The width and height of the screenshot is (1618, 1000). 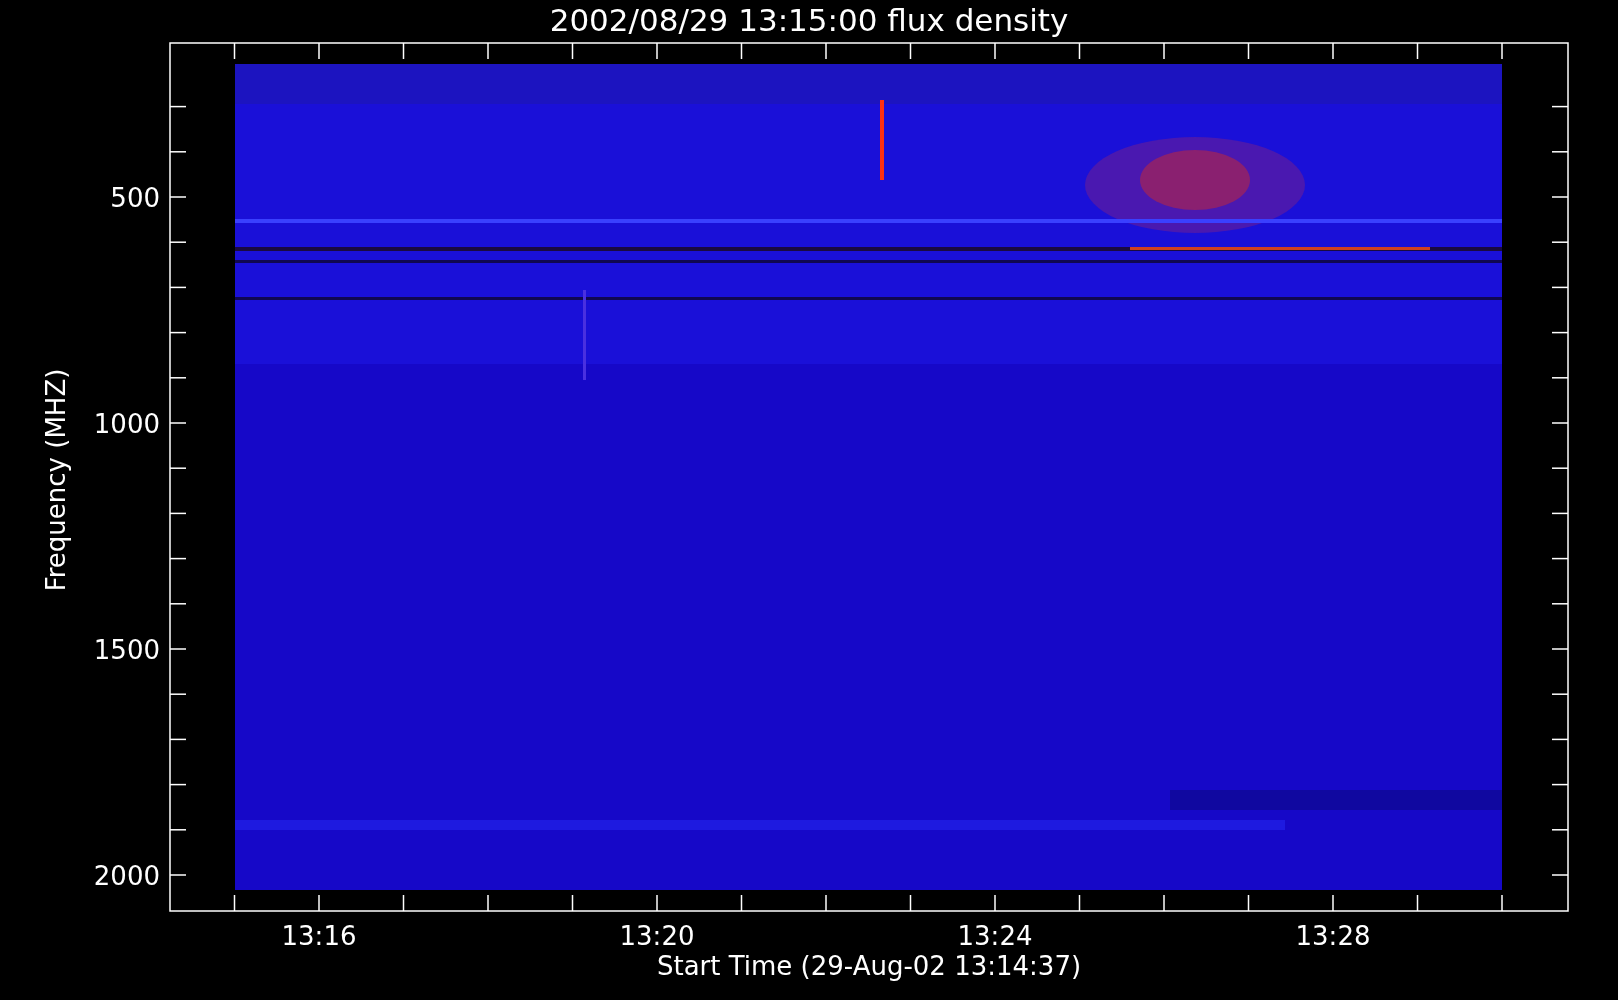 What do you see at coordinates (56, 480) in the screenshot?
I see `y-axis-label: Frequency (MHZ)` at bounding box center [56, 480].